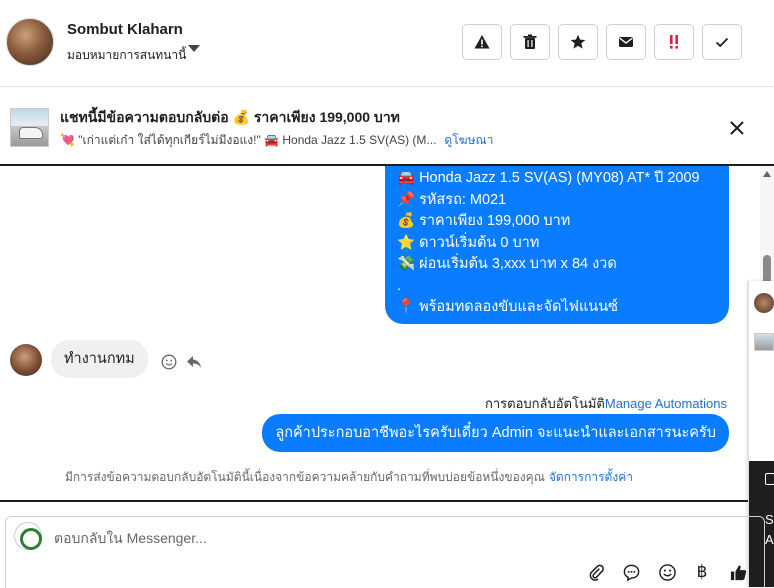 The width and height of the screenshot is (774, 588). What do you see at coordinates (399, 285) in the screenshot?
I see `card-line: .` at bounding box center [399, 285].